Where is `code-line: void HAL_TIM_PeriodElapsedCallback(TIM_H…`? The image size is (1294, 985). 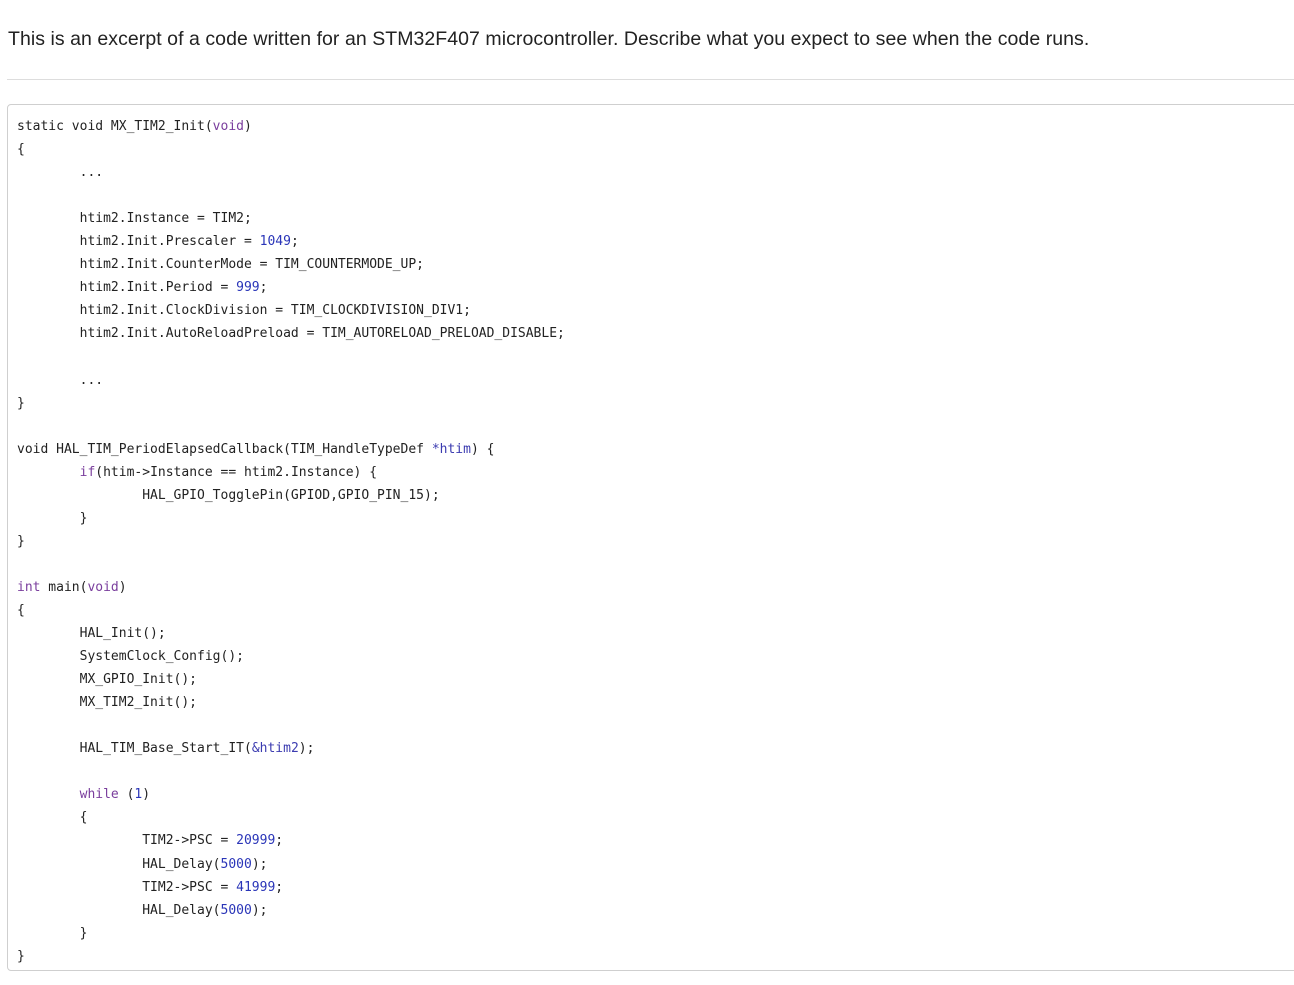 code-line: void HAL_TIM_PeriodElapsedCallback(TIM_H… is located at coordinates (291, 449).